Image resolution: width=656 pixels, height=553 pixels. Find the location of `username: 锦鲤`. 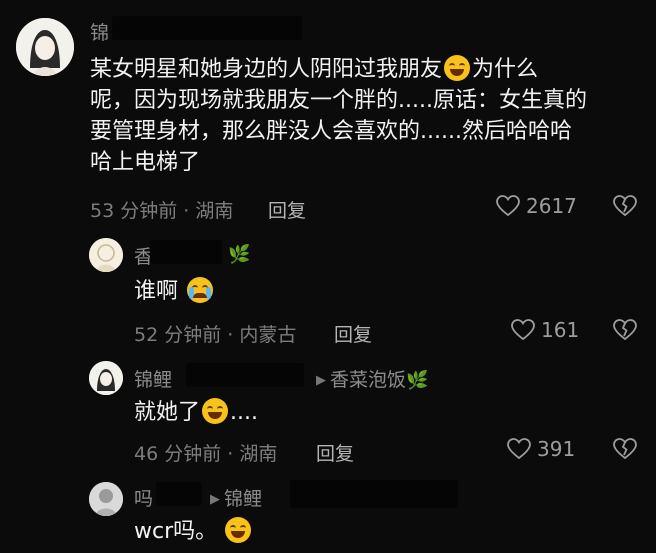

username: 锦鲤 is located at coordinates (153, 378).